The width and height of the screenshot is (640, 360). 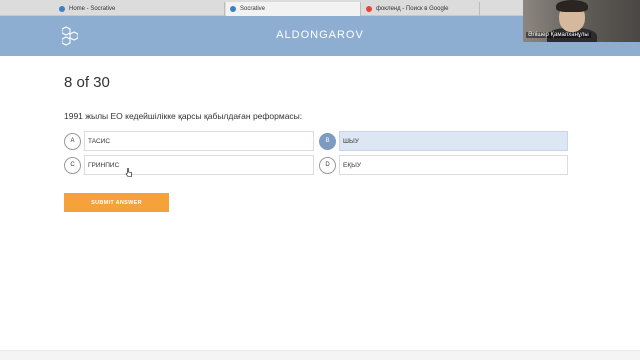 What do you see at coordinates (87, 82) in the screenshot?
I see `question-progress: 8 of 30` at bounding box center [87, 82].